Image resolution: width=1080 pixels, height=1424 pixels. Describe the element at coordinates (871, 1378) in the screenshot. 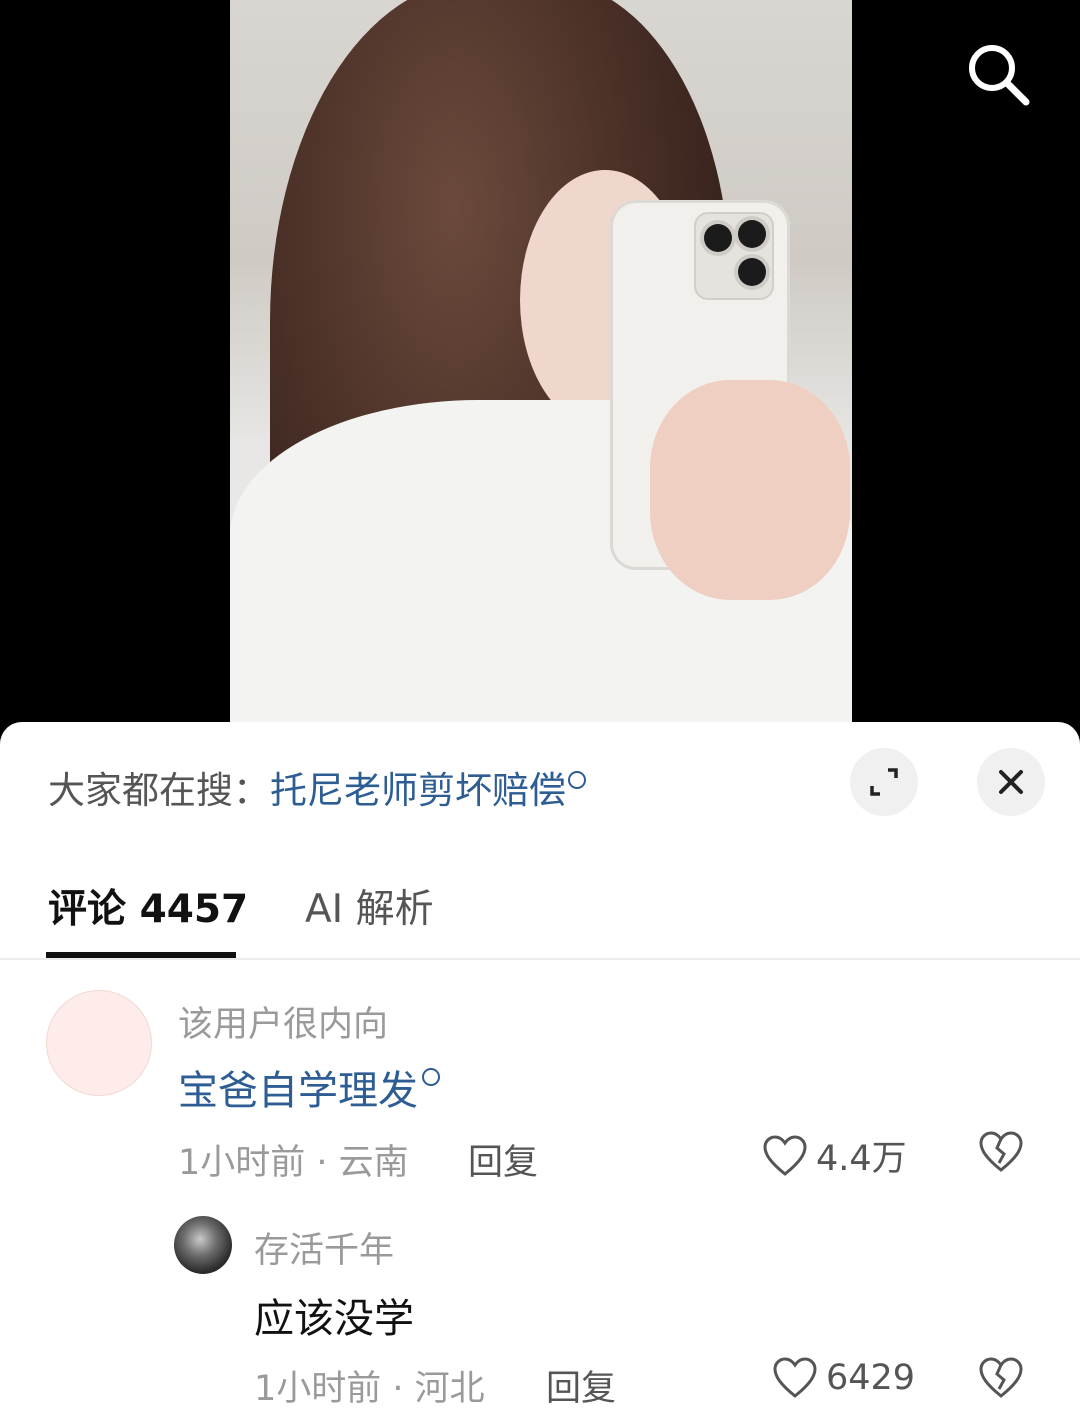

I see `like-count: 6429` at that location.